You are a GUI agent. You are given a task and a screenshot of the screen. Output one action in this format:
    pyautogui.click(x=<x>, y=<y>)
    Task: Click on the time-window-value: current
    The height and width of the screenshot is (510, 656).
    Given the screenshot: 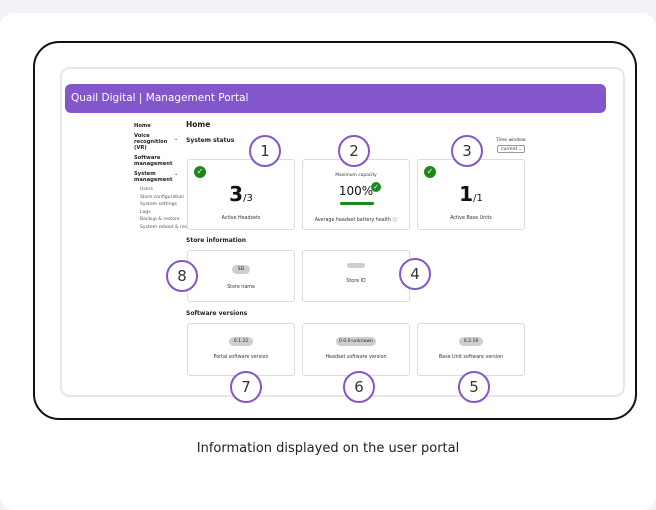 What is the action you would take?
    pyautogui.click(x=509, y=149)
    